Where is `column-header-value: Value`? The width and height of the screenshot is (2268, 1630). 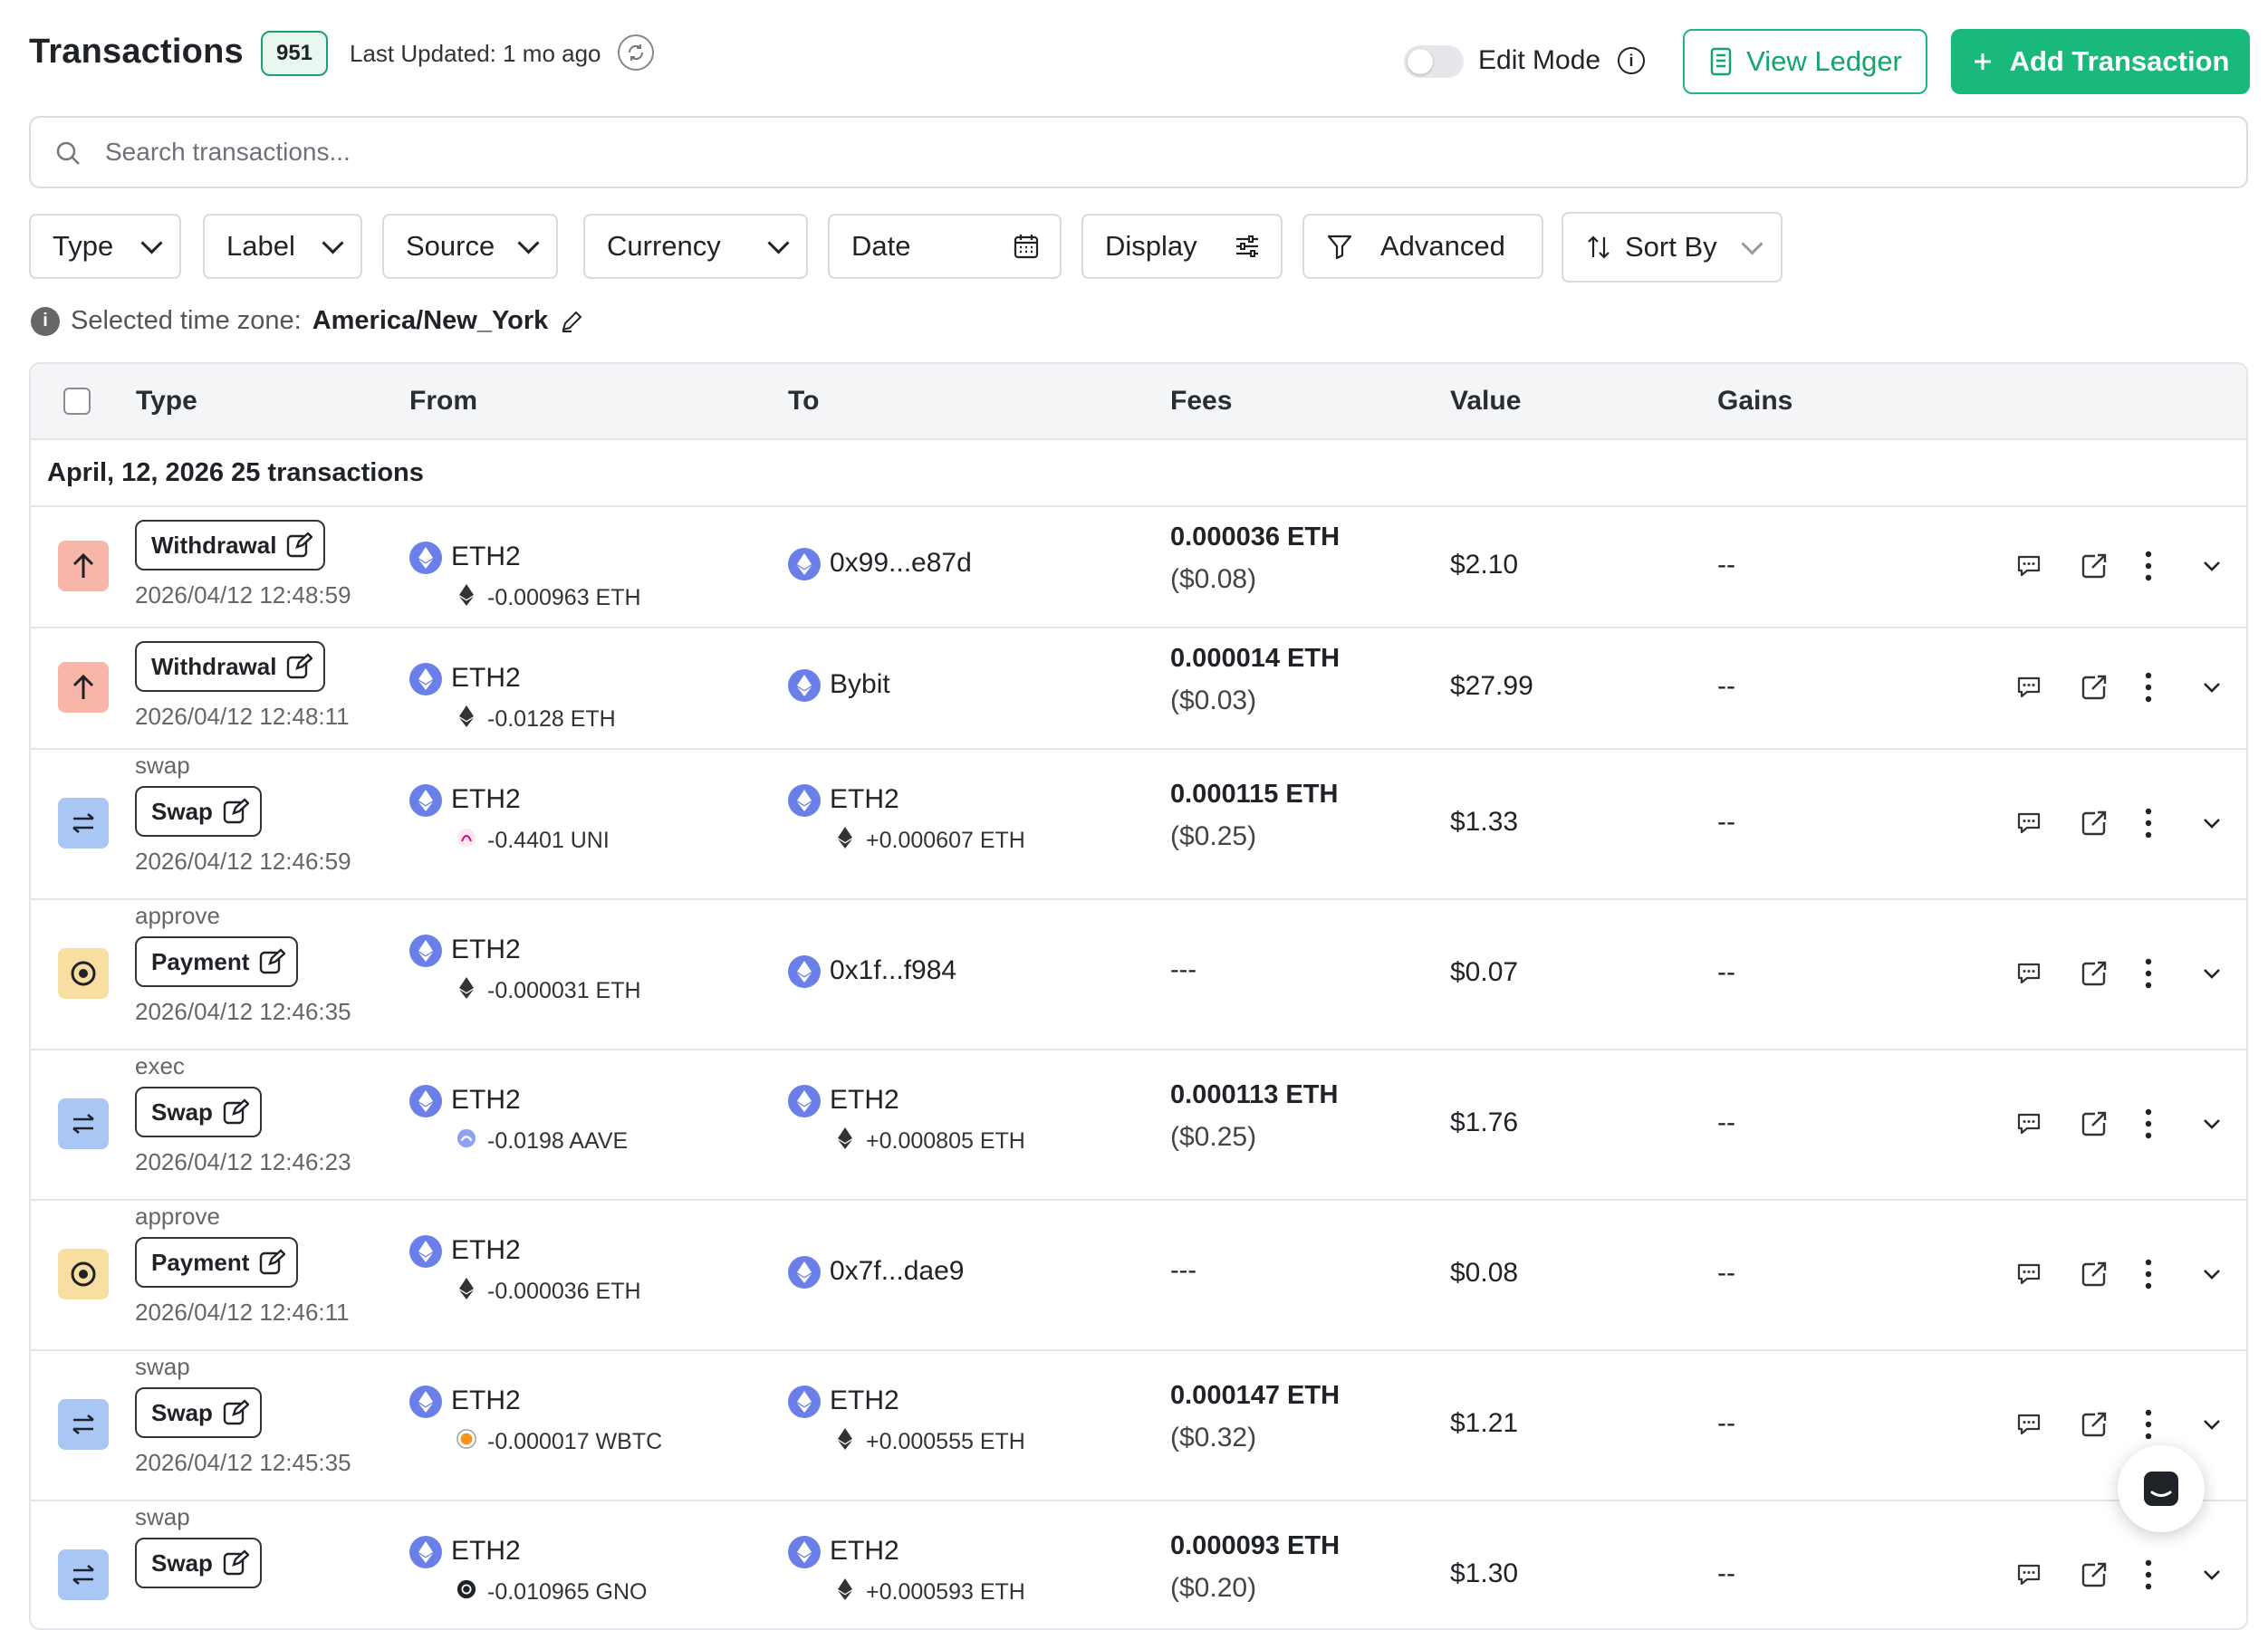
column-header-value: Value is located at coordinates (1486, 401).